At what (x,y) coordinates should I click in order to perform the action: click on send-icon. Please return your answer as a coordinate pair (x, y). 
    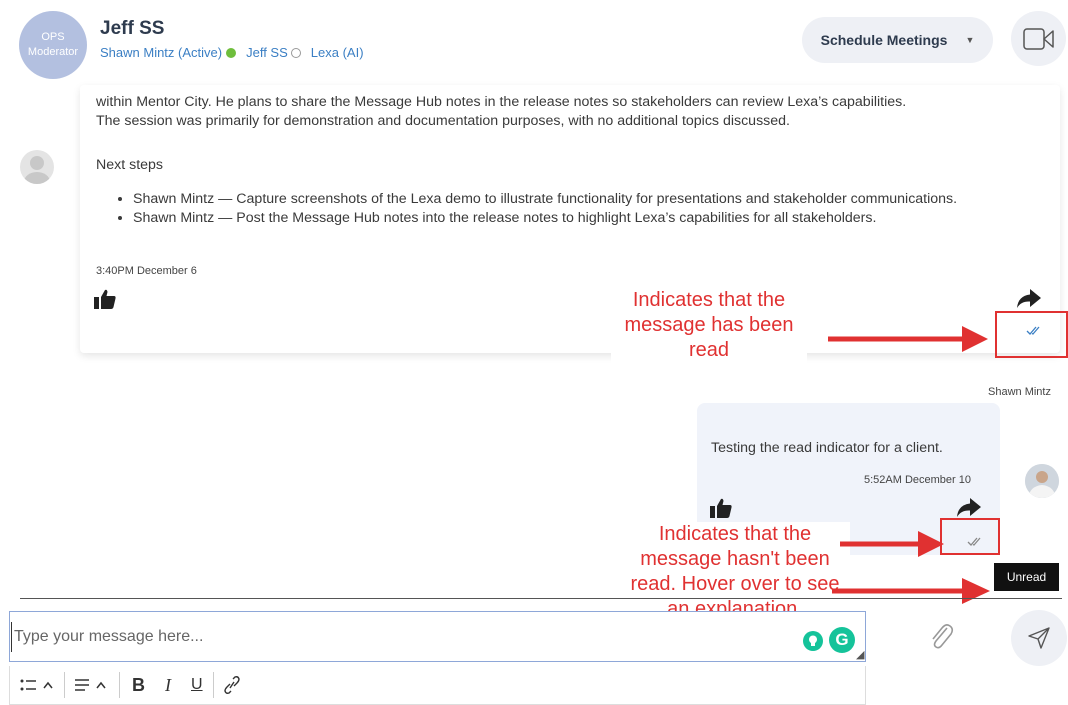
    Looking at the image, I should click on (1039, 638).